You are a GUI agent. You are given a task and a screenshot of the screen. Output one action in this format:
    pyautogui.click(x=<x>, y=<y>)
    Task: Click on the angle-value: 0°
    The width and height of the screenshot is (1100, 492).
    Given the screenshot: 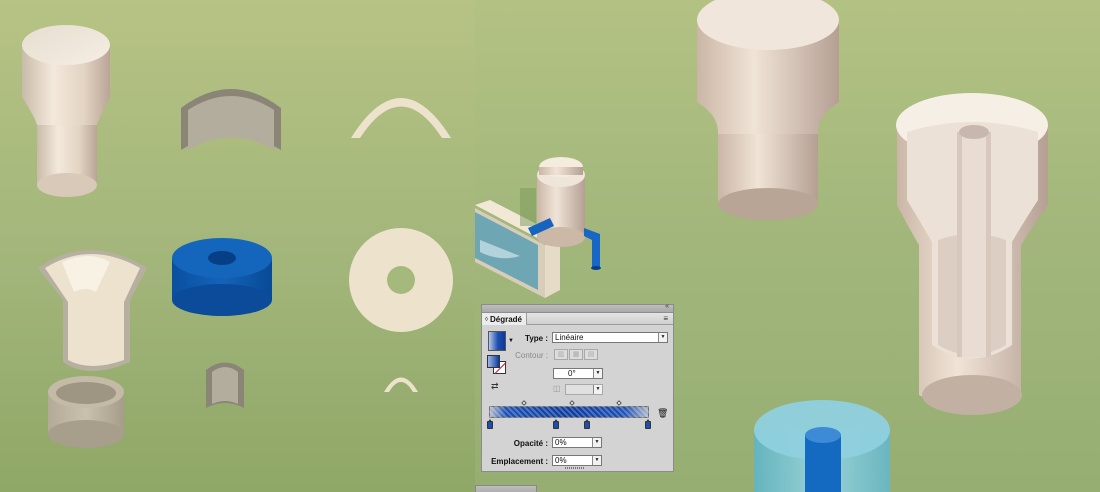 What is the action you would take?
    pyautogui.click(x=572, y=373)
    